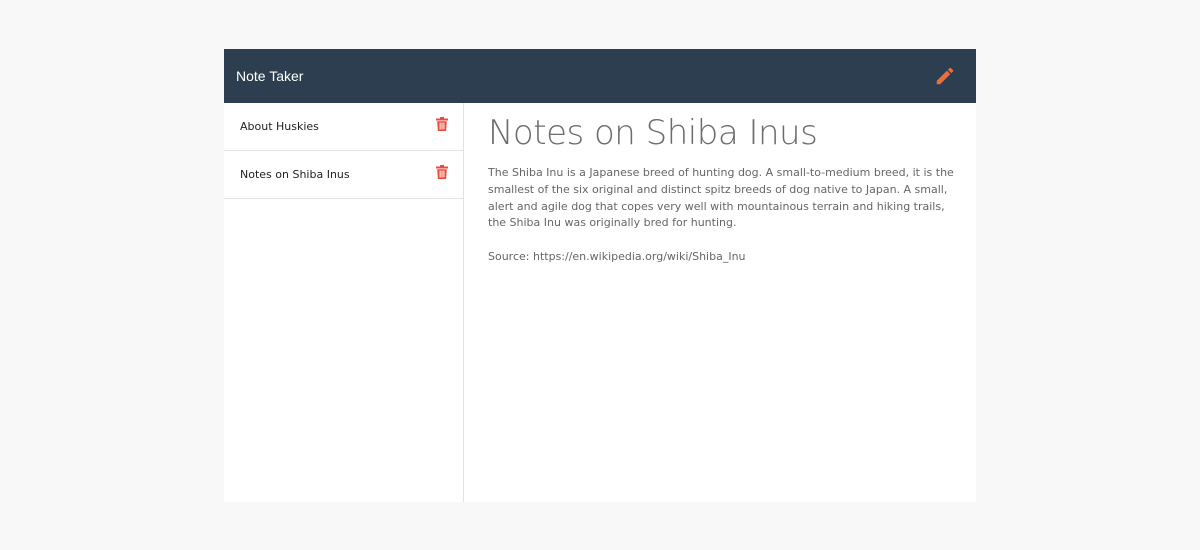 This screenshot has height=550, width=1200. I want to click on navbar: Note Taker, so click(600, 76).